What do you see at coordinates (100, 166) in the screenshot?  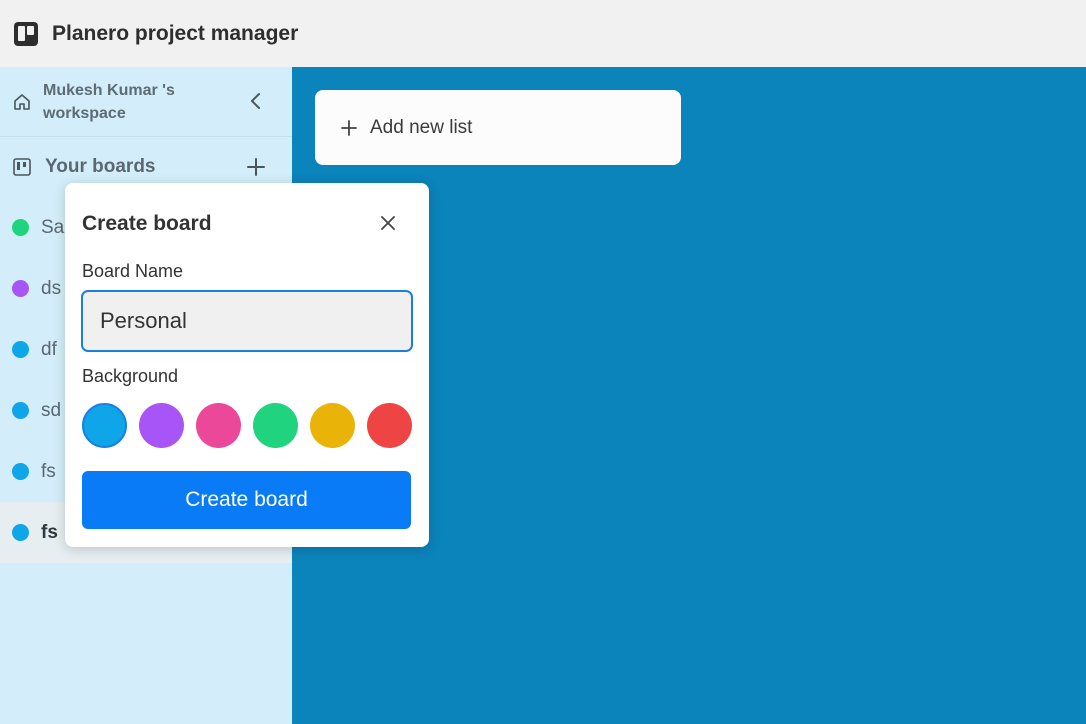 I see `your-boards-label: Your boards` at bounding box center [100, 166].